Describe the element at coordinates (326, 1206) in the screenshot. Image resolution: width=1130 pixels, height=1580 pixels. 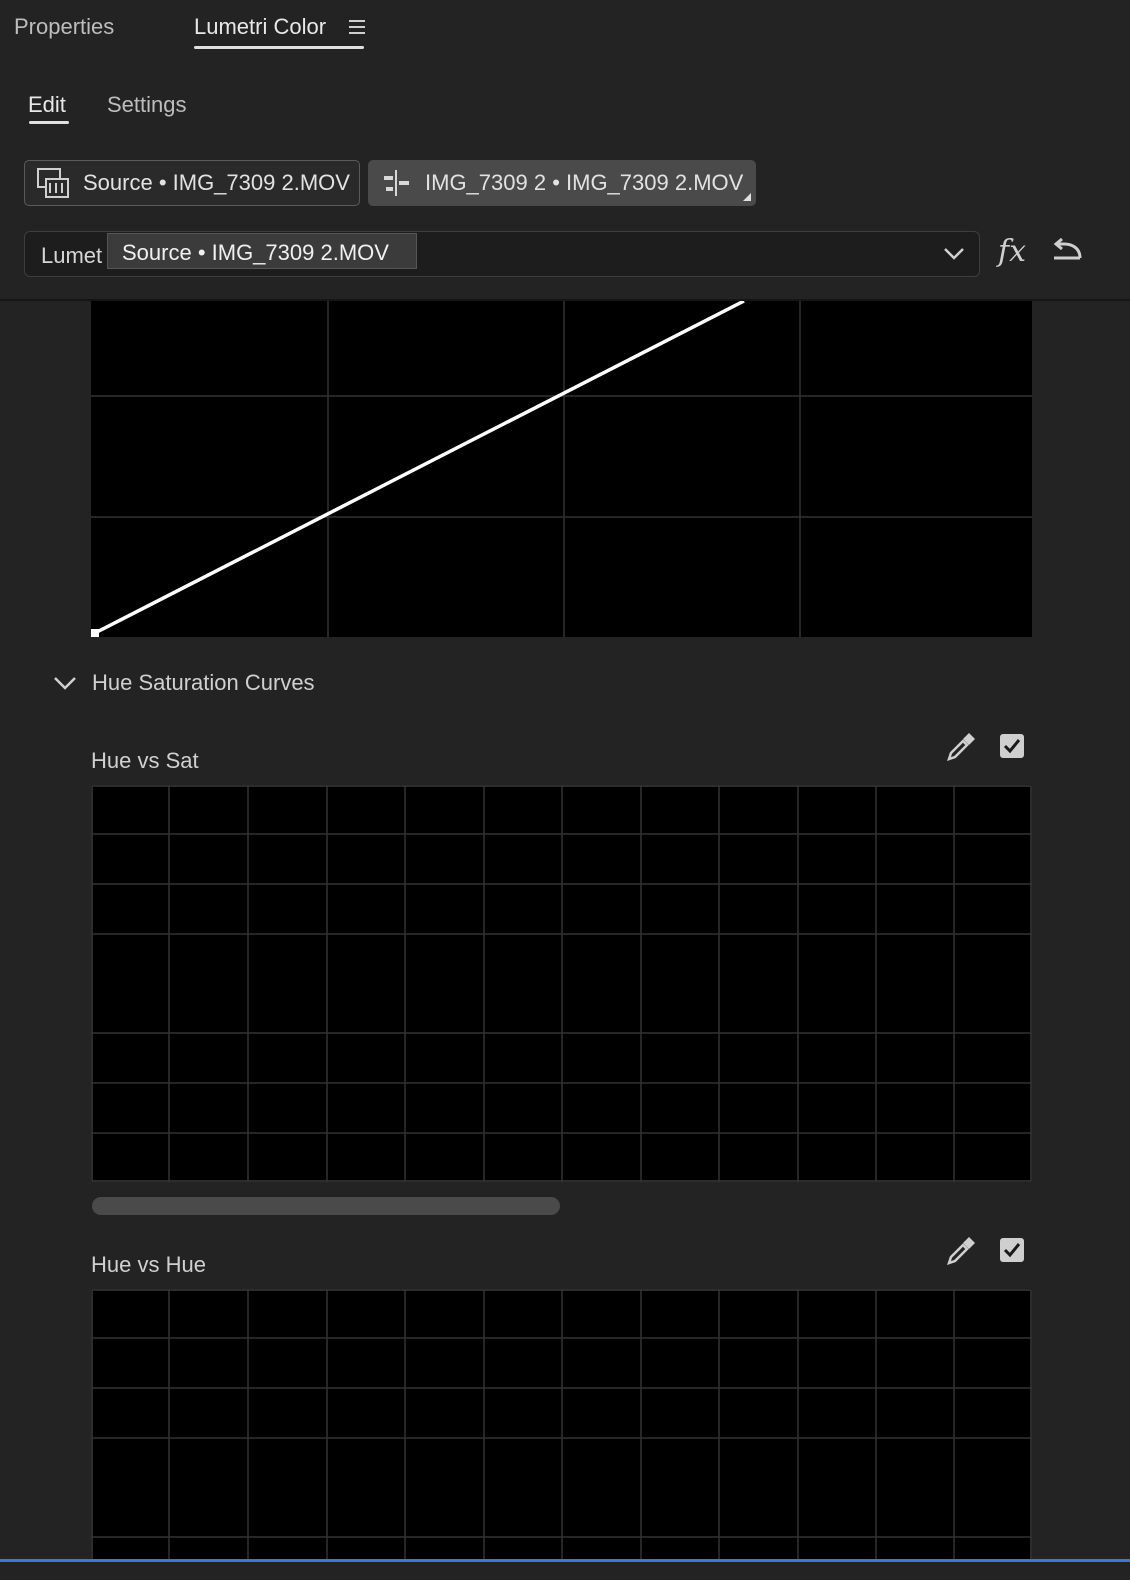
I see `scrollbar` at that location.